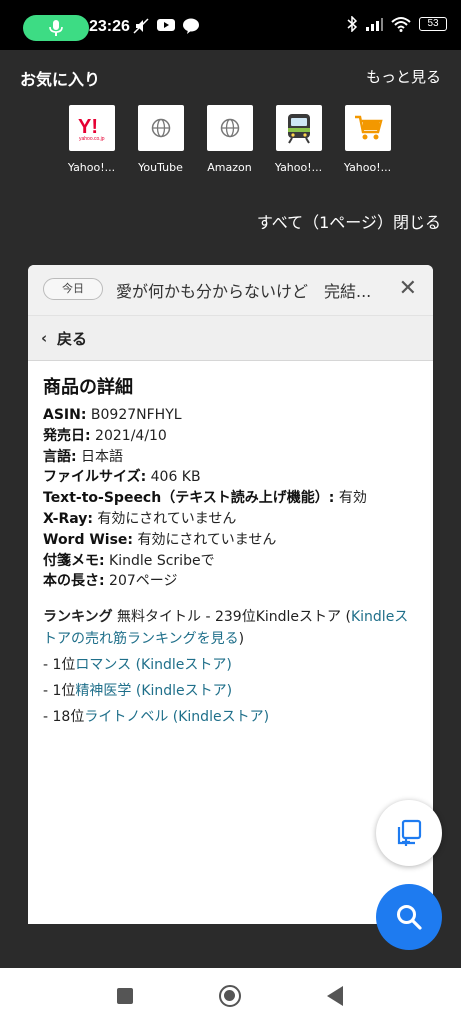 This screenshot has height=1024, width=461. I want to click on youtube-icon, so click(166, 25).